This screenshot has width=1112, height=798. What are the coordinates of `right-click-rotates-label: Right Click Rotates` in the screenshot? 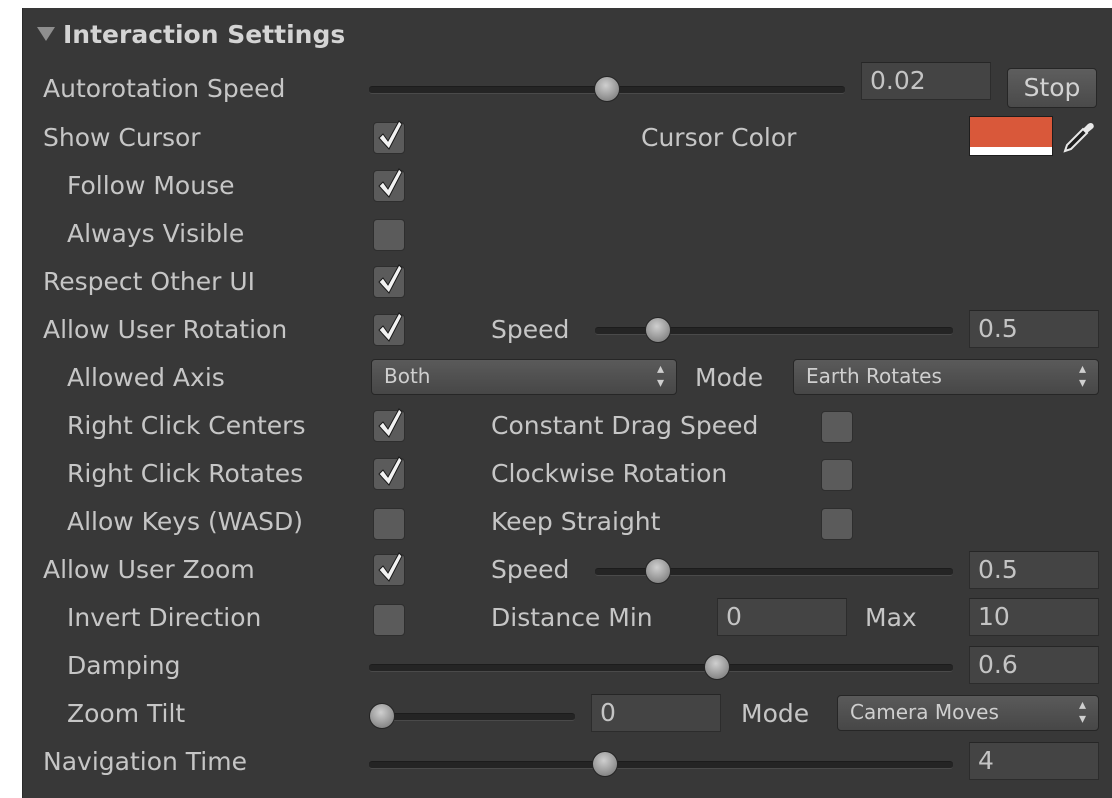 It's located at (185, 473).